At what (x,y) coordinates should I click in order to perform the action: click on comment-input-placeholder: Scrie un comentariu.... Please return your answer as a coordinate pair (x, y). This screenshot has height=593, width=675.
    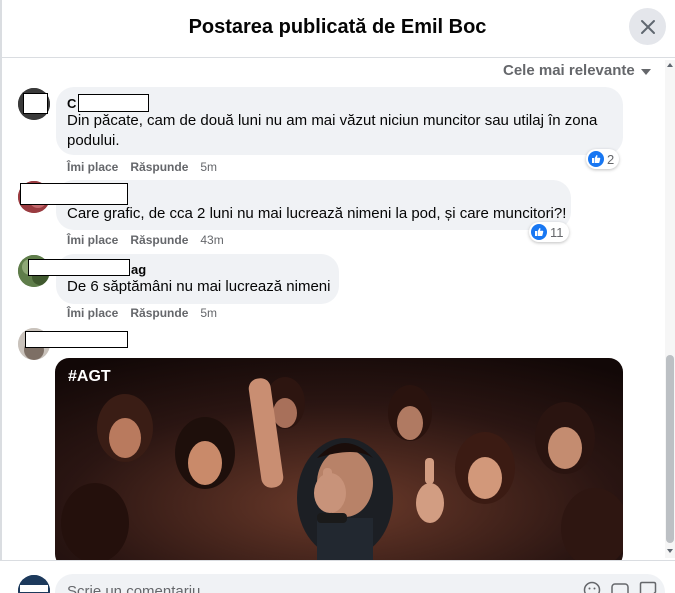
    Looking at the image, I should click on (140, 588).